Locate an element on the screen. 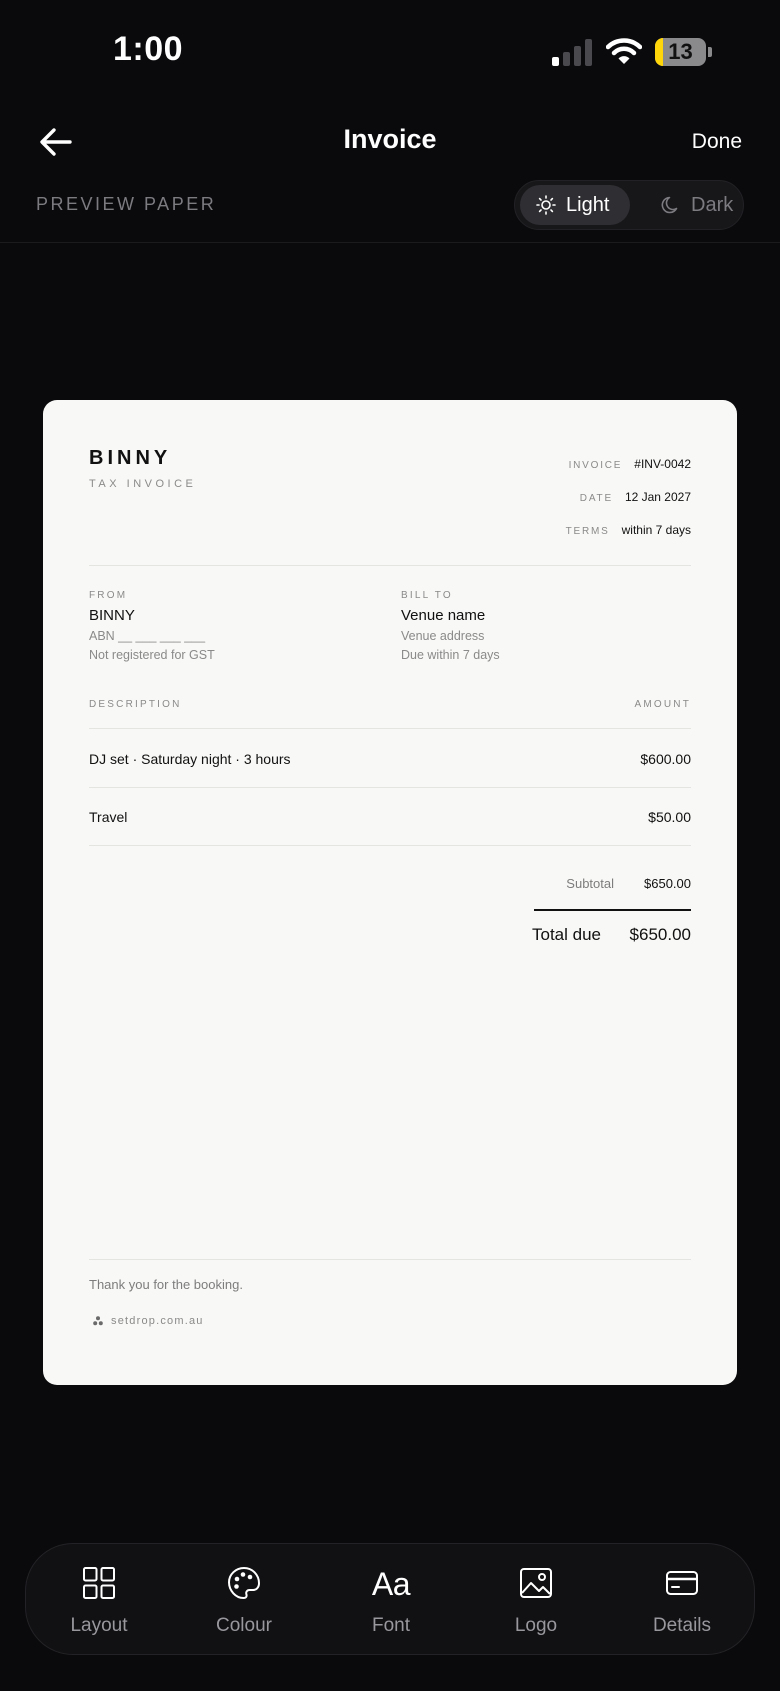 This screenshot has height=1691, width=780. status-bar: 1:00 13 is located at coordinates (390, 50).